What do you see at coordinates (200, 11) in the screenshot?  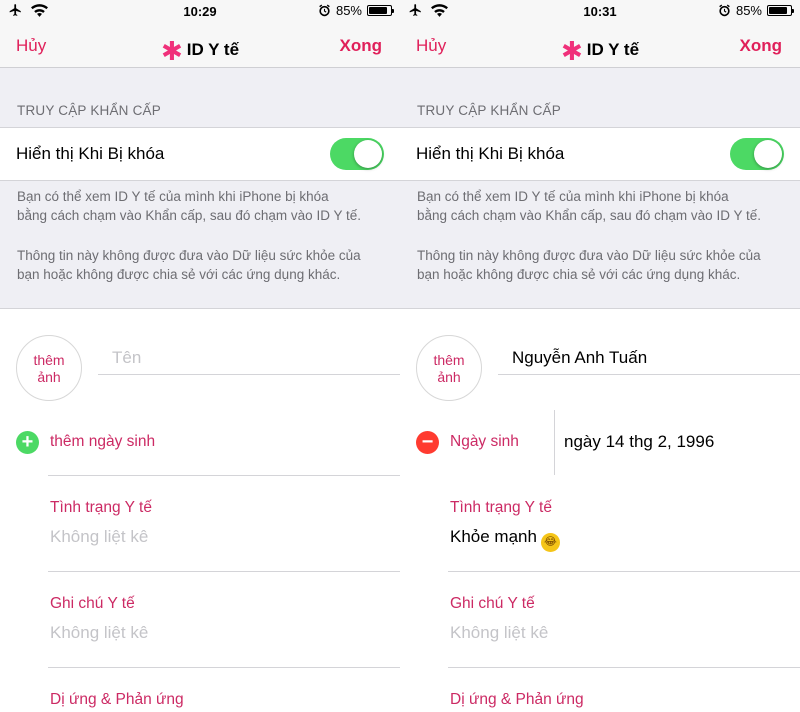 I see `status-bar: 10:29 85%` at bounding box center [200, 11].